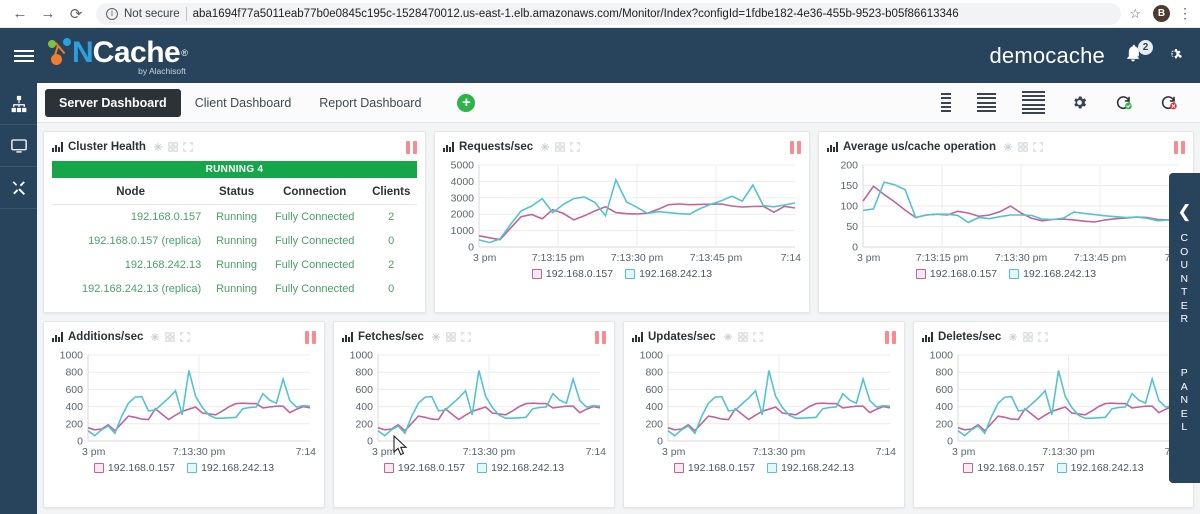 This screenshot has width=1200, height=514. I want to click on monitor-icon, so click(18, 146).